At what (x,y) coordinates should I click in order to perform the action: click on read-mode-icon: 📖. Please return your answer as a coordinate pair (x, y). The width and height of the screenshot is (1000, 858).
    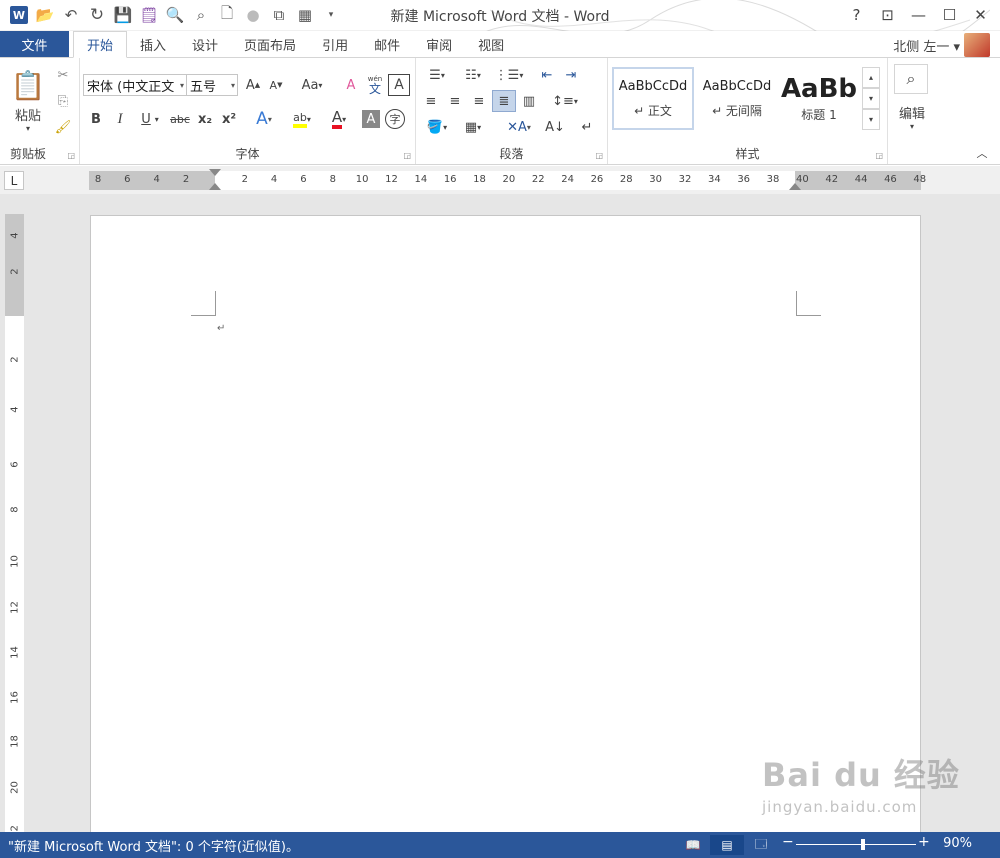
    Looking at the image, I should click on (693, 845).